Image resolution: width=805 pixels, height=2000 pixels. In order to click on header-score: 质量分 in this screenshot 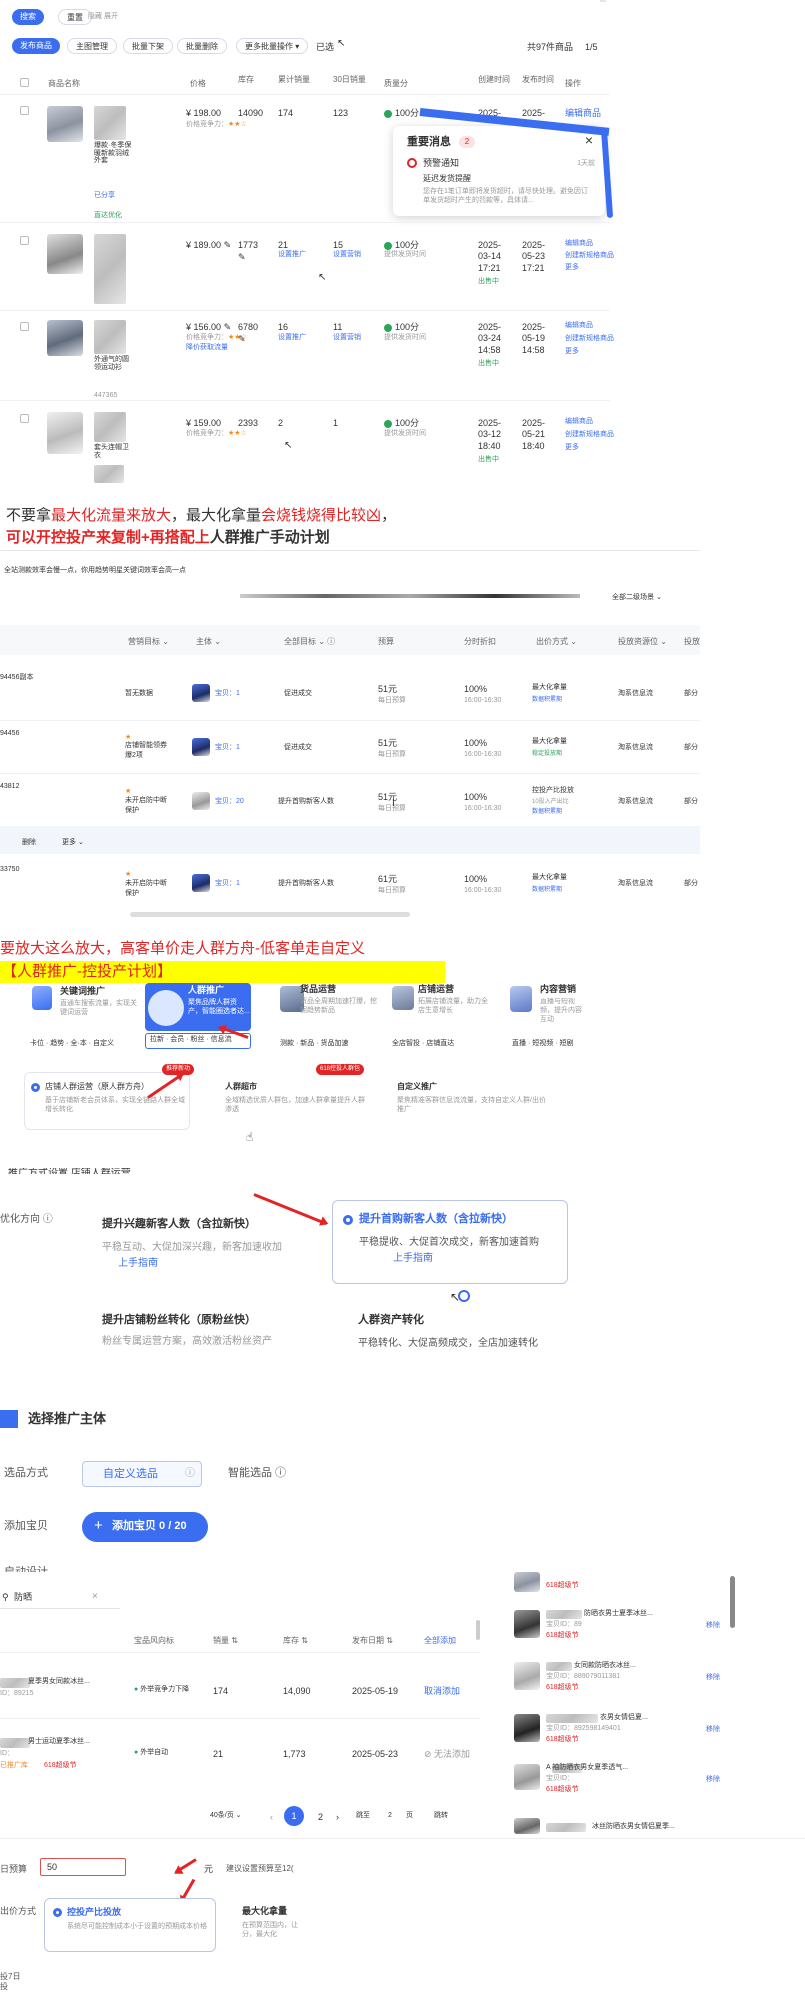, I will do `click(396, 84)`.